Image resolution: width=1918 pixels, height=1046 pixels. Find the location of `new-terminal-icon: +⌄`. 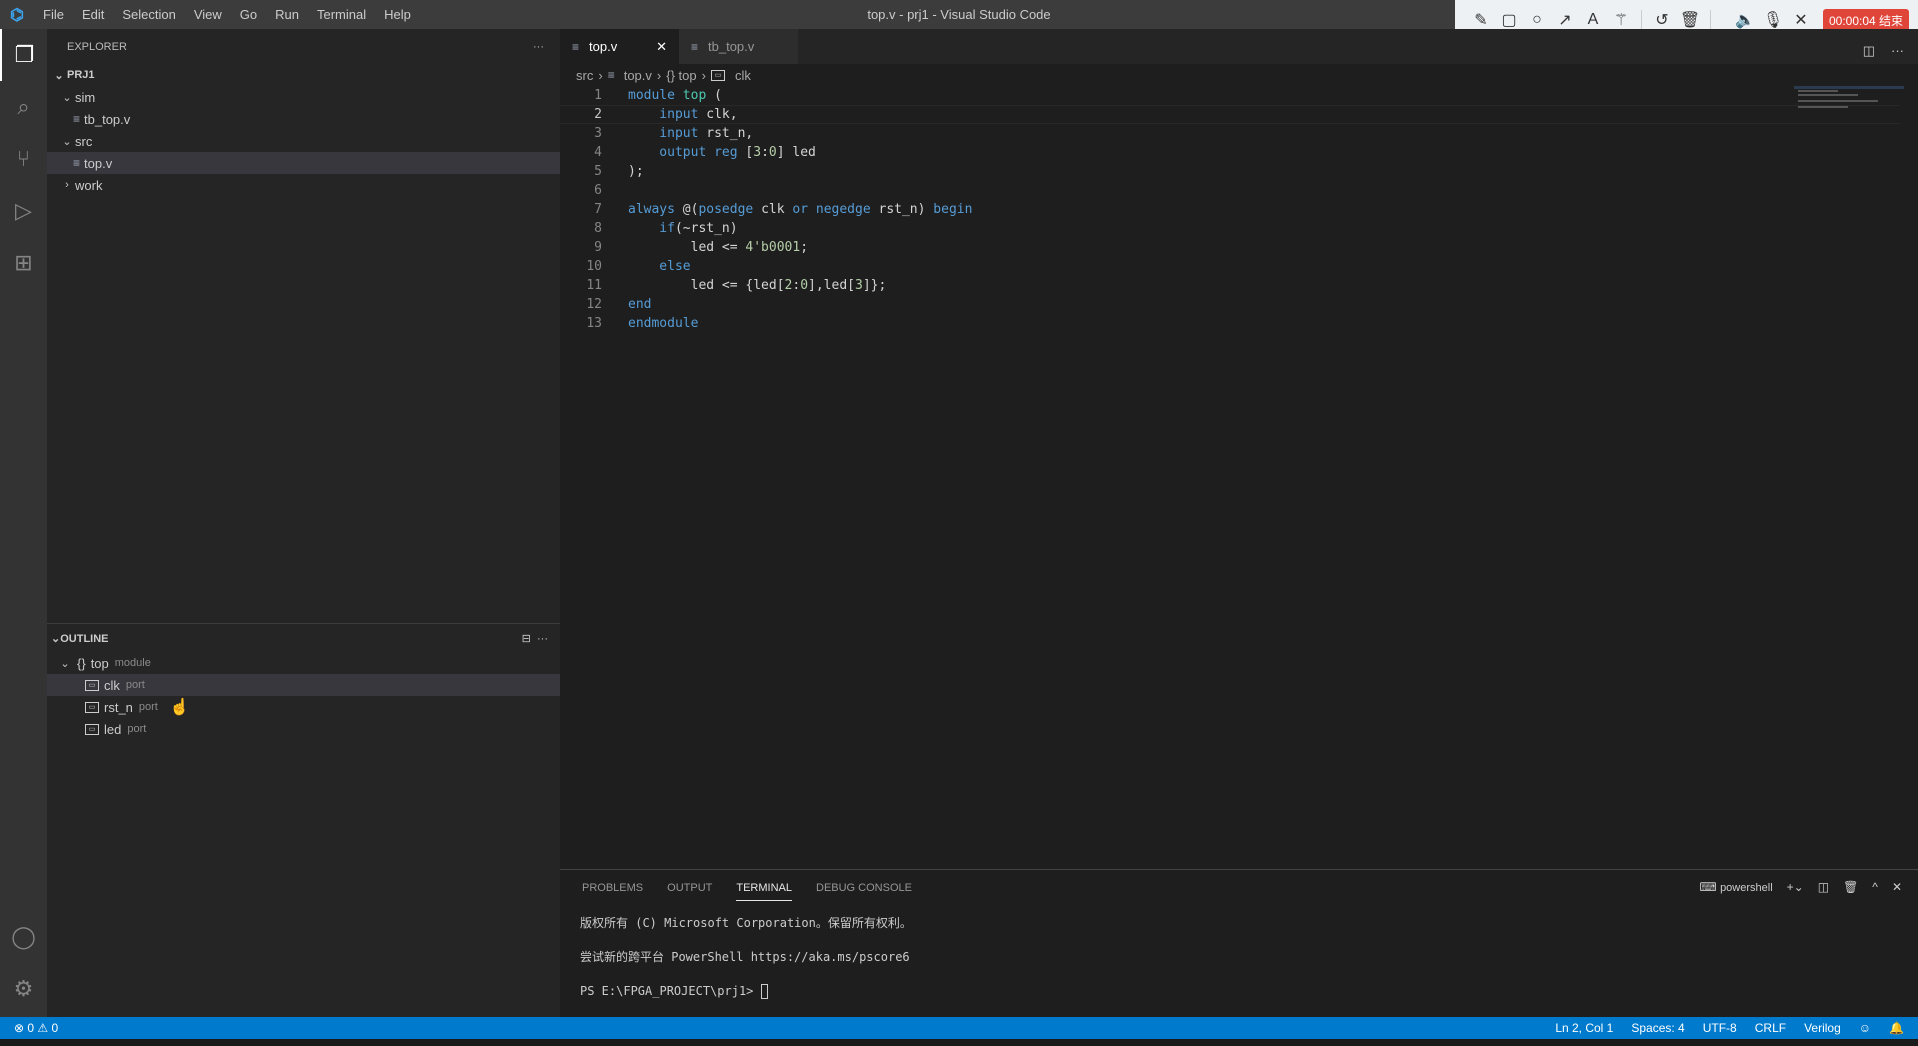

new-terminal-icon: +⌄ is located at coordinates (1795, 887).